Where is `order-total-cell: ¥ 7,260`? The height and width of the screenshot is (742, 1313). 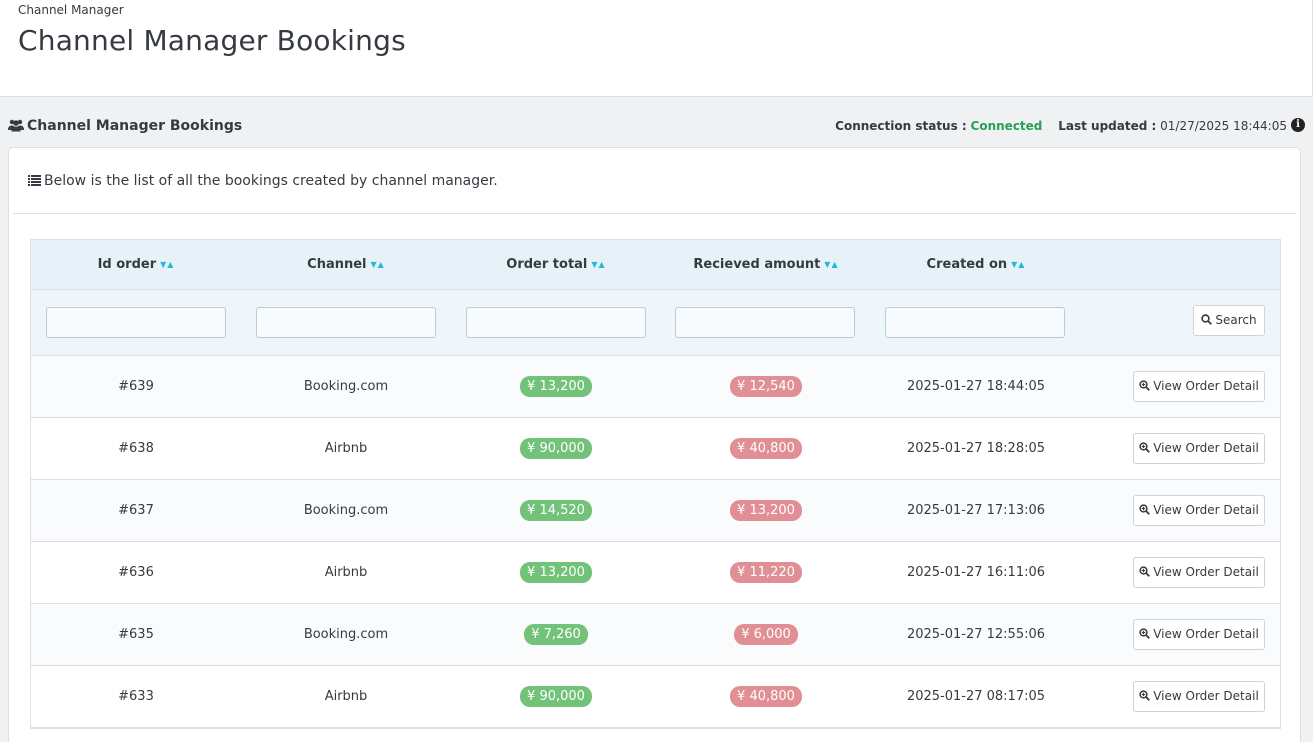
order-total-cell: ¥ 7,260 is located at coordinates (556, 635).